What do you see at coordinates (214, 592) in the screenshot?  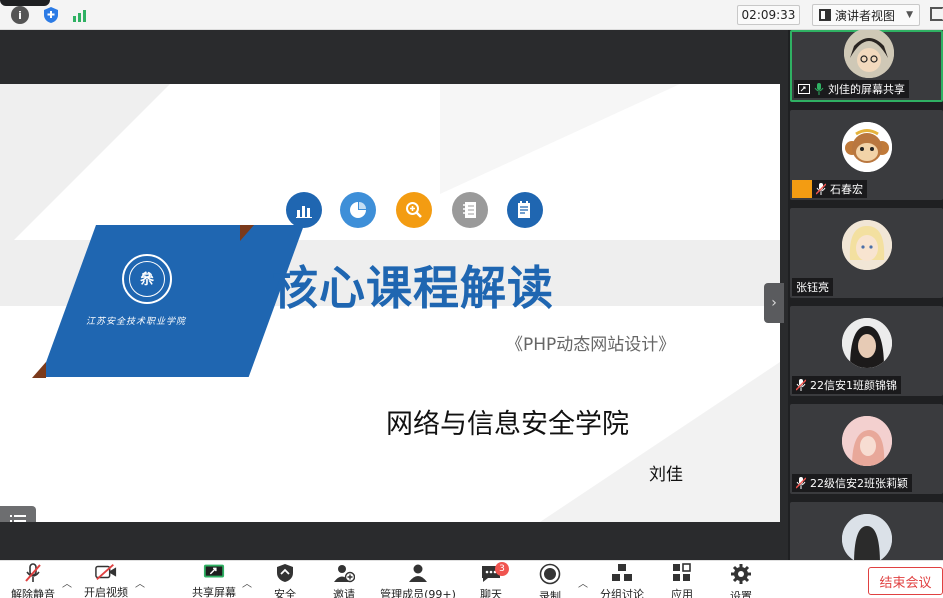 I see `share-screen-label: 共享屏幕` at bounding box center [214, 592].